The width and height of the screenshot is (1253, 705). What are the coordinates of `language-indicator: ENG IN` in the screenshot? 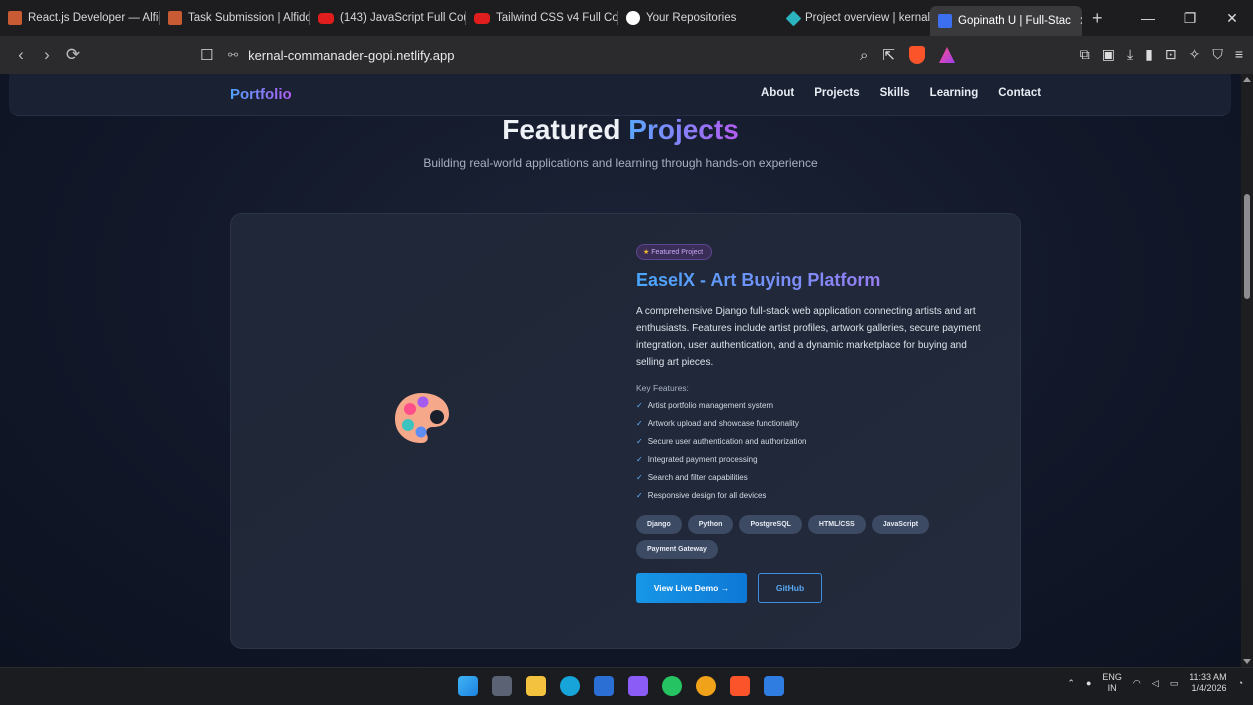 It's located at (1112, 683).